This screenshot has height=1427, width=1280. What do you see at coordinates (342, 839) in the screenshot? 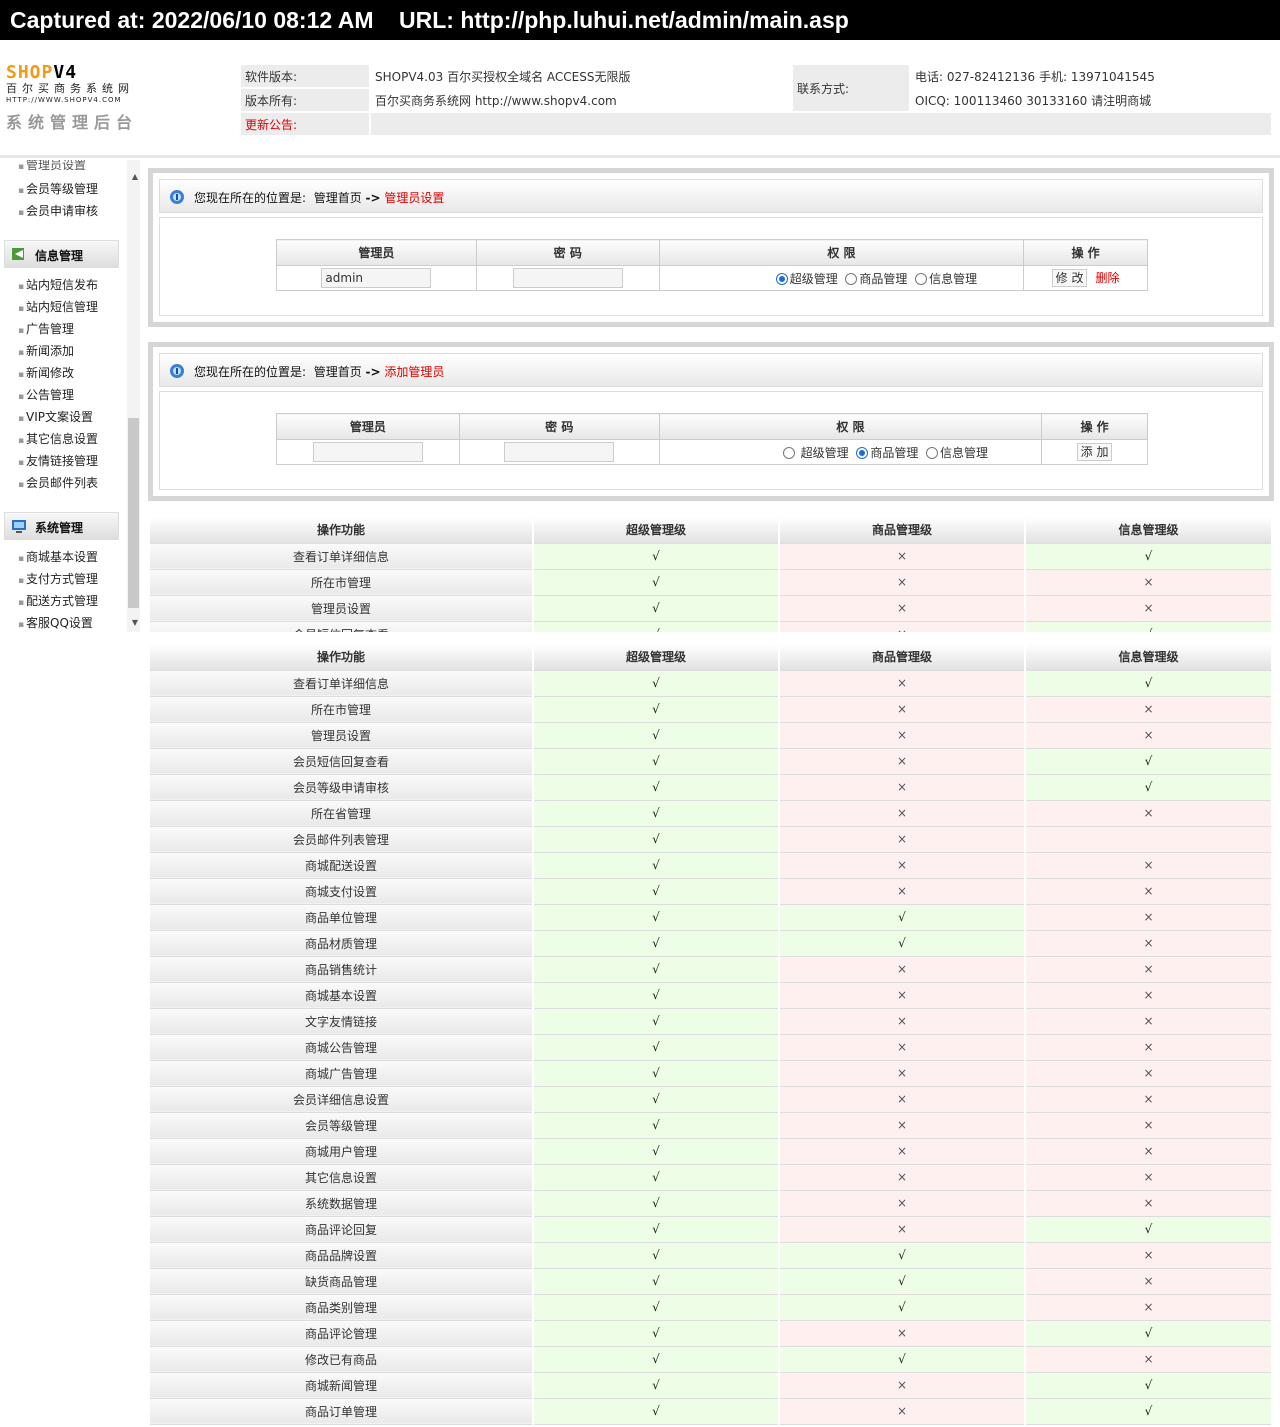
I see `function-name-cell: 会员邮件列表管理` at bounding box center [342, 839].